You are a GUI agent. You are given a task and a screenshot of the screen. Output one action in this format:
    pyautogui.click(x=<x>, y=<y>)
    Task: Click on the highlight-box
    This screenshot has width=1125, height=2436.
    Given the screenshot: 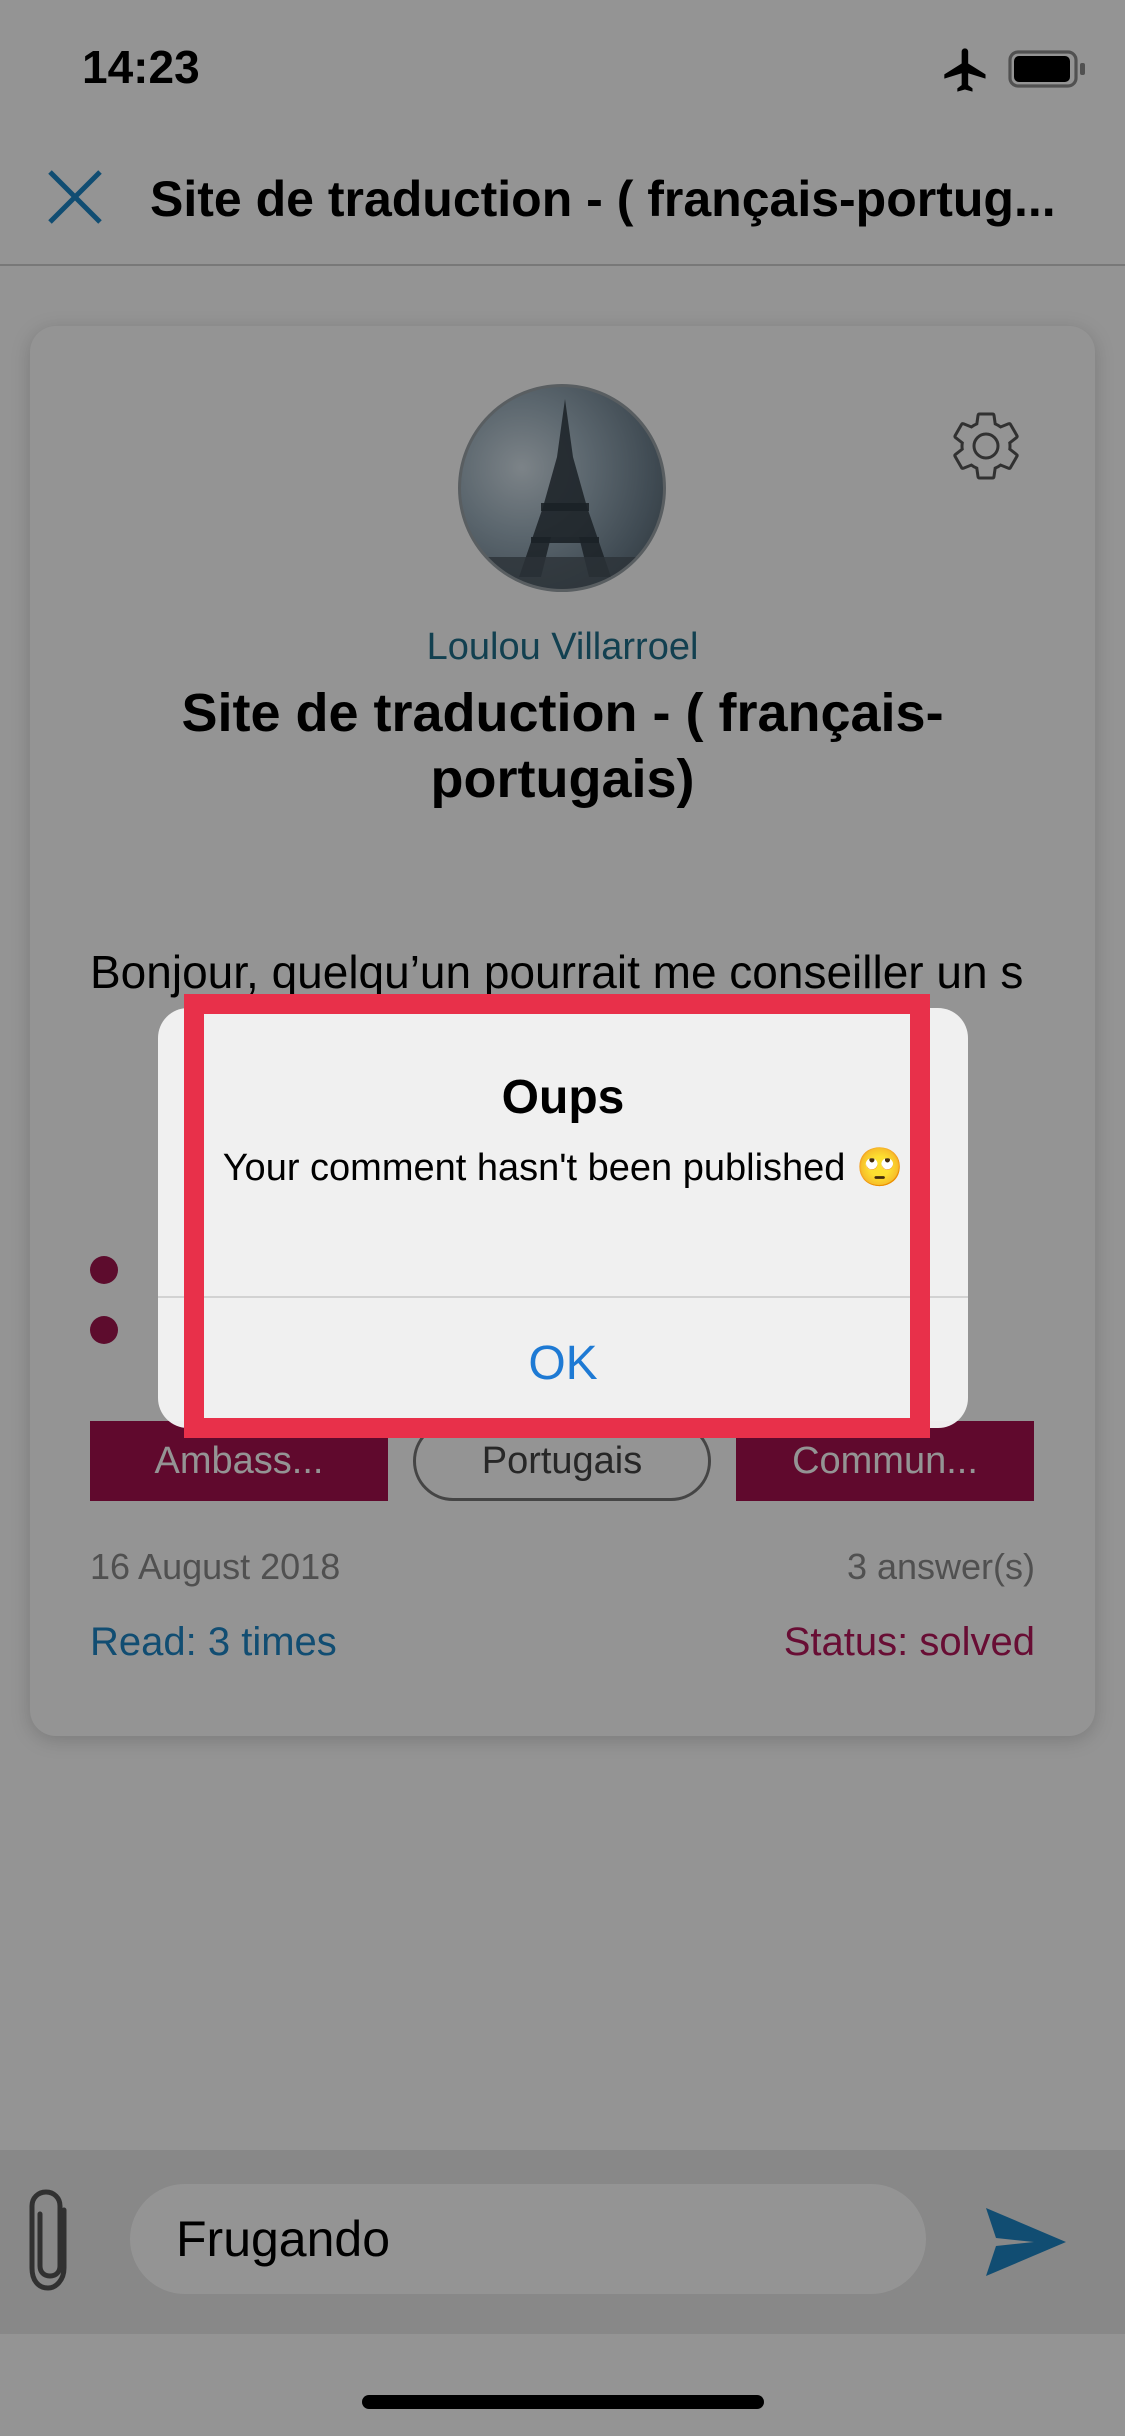 What is the action you would take?
    pyautogui.click(x=557, y=1216)
    